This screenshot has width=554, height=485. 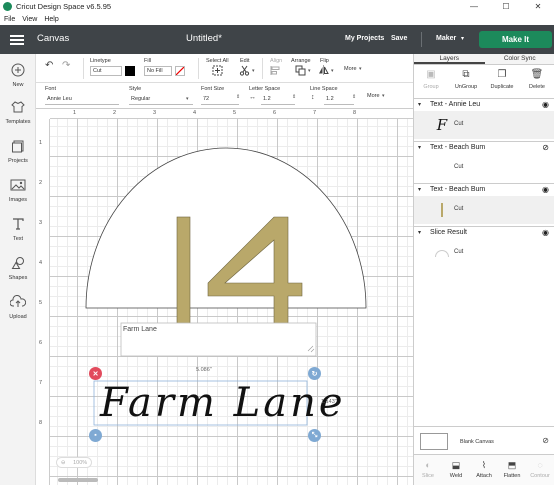 What do you see at coordinates (74, 462) in the screenshot?
I see `zoom-control: ⊖ 100%` at bounding box center [74, 462].